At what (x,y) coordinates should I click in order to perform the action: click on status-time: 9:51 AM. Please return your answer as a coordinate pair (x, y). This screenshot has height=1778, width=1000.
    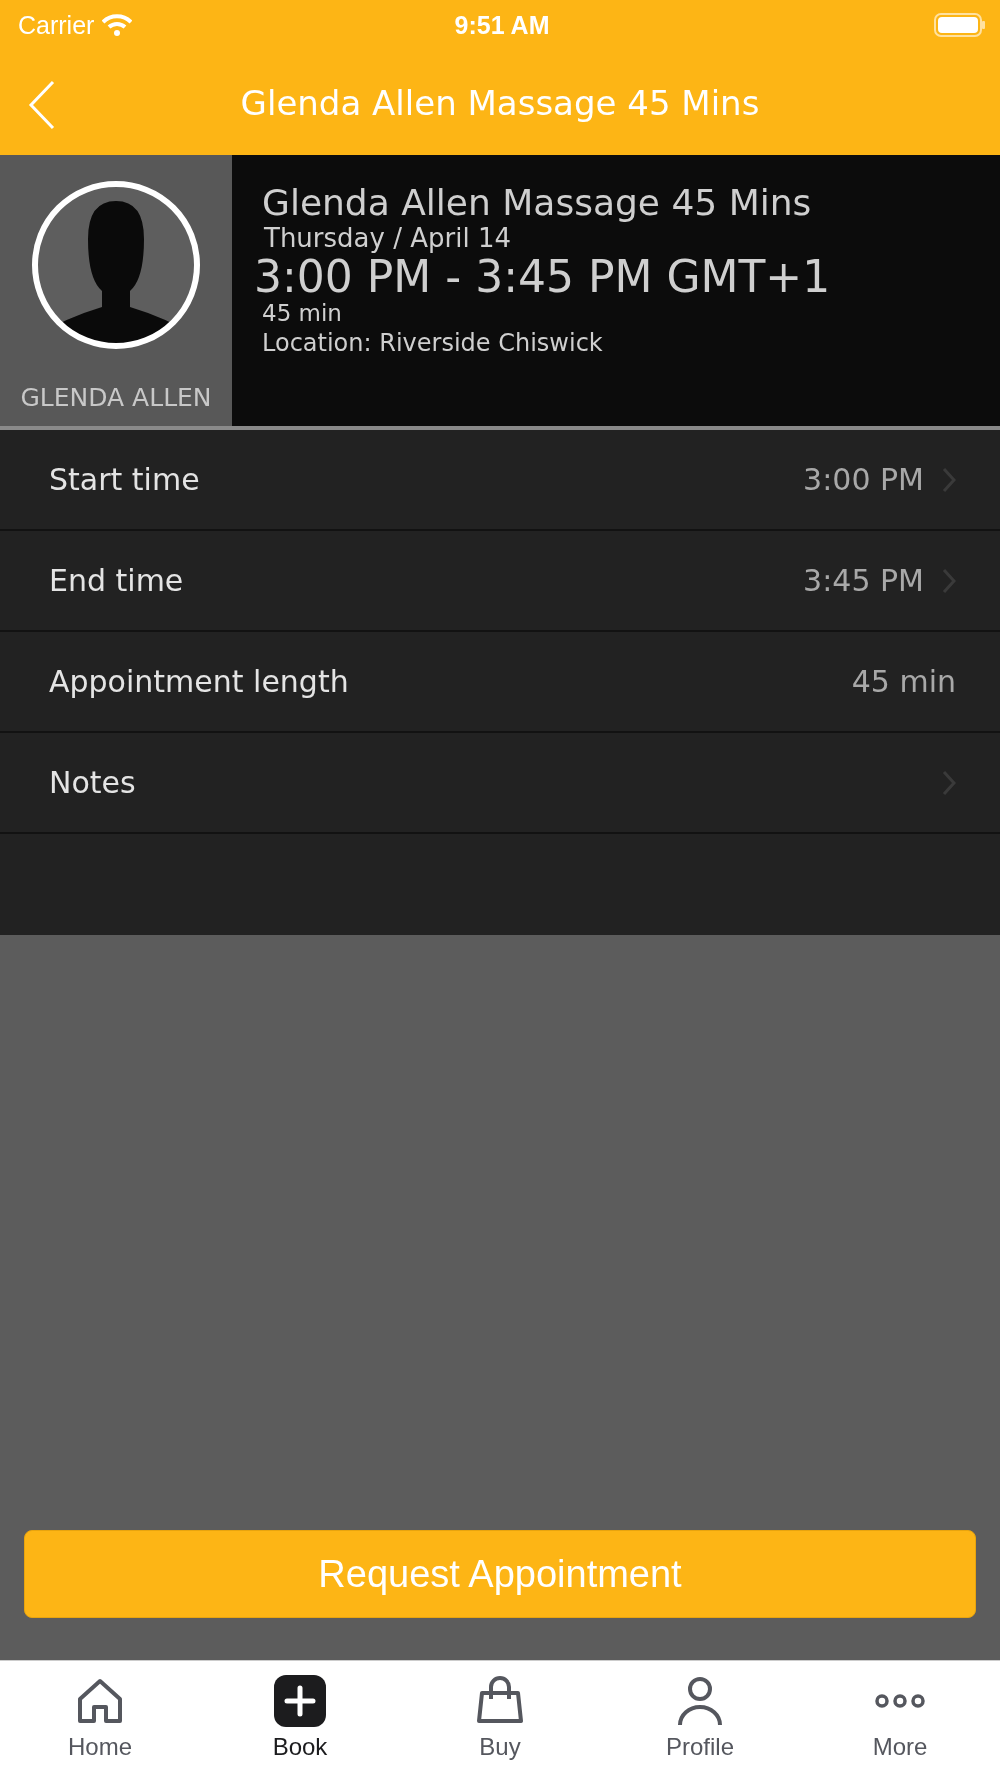
    Looking at the image, I should click on (502, 25).